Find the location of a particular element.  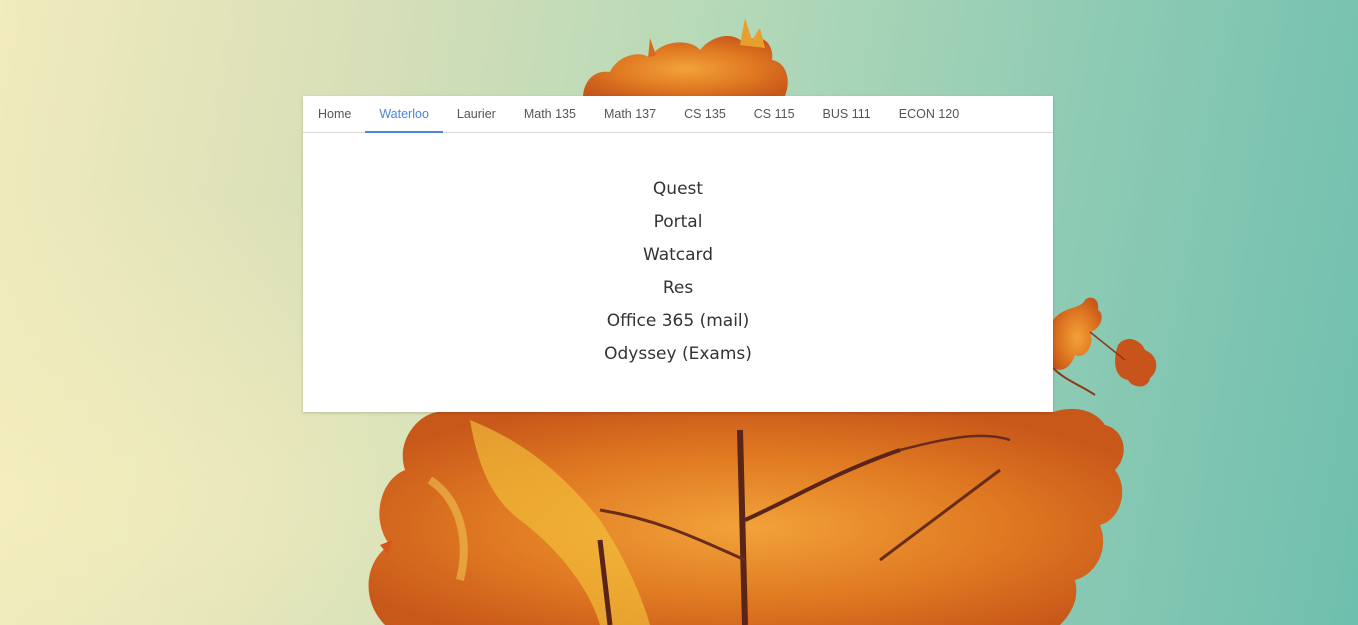

tab-cs-135: CS 135 is located at coordinates (705, 114).